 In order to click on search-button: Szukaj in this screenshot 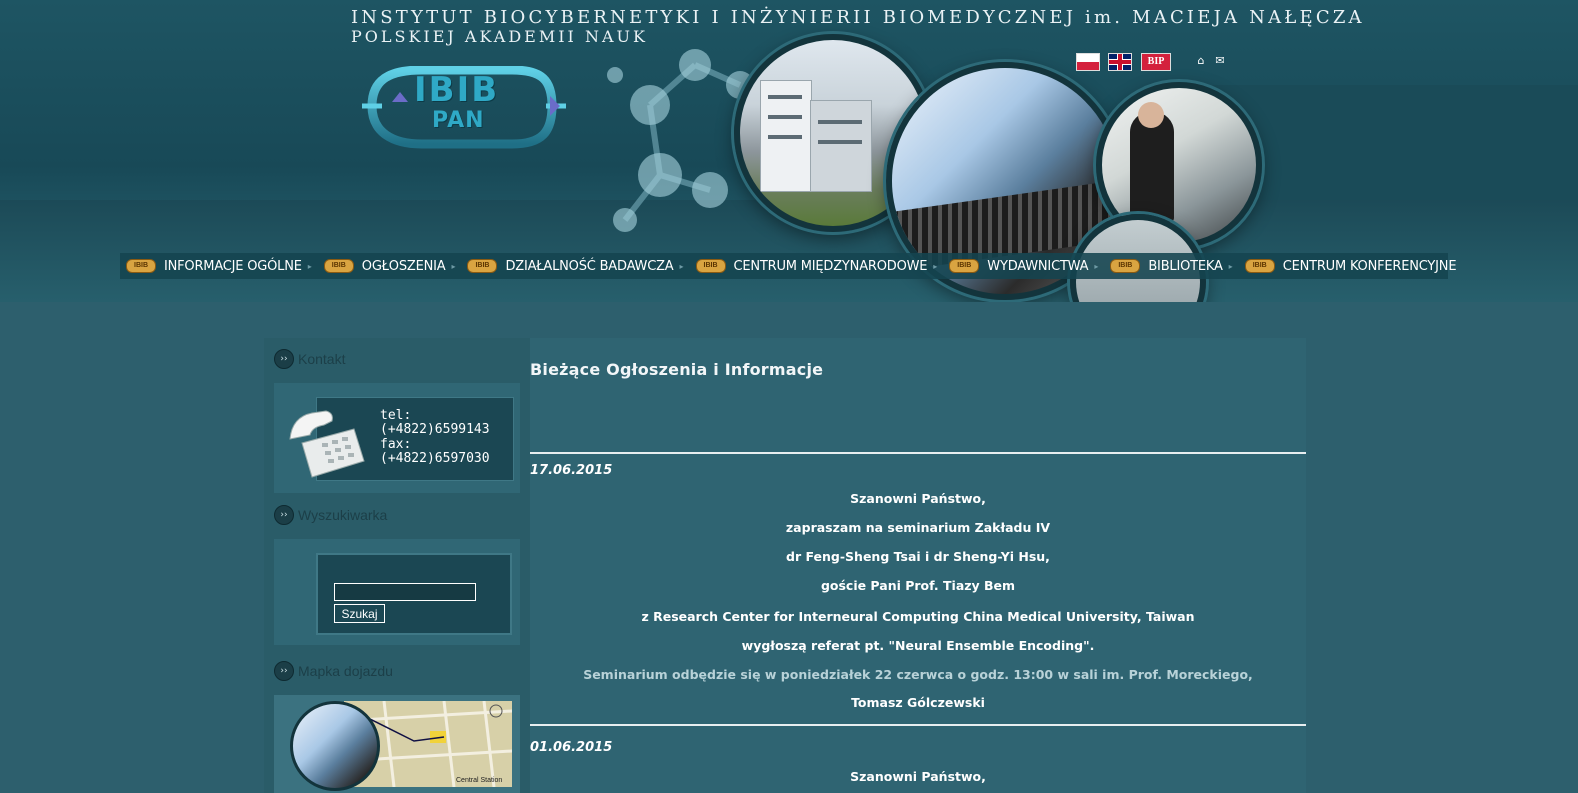, I will do `click(359, 613)`.